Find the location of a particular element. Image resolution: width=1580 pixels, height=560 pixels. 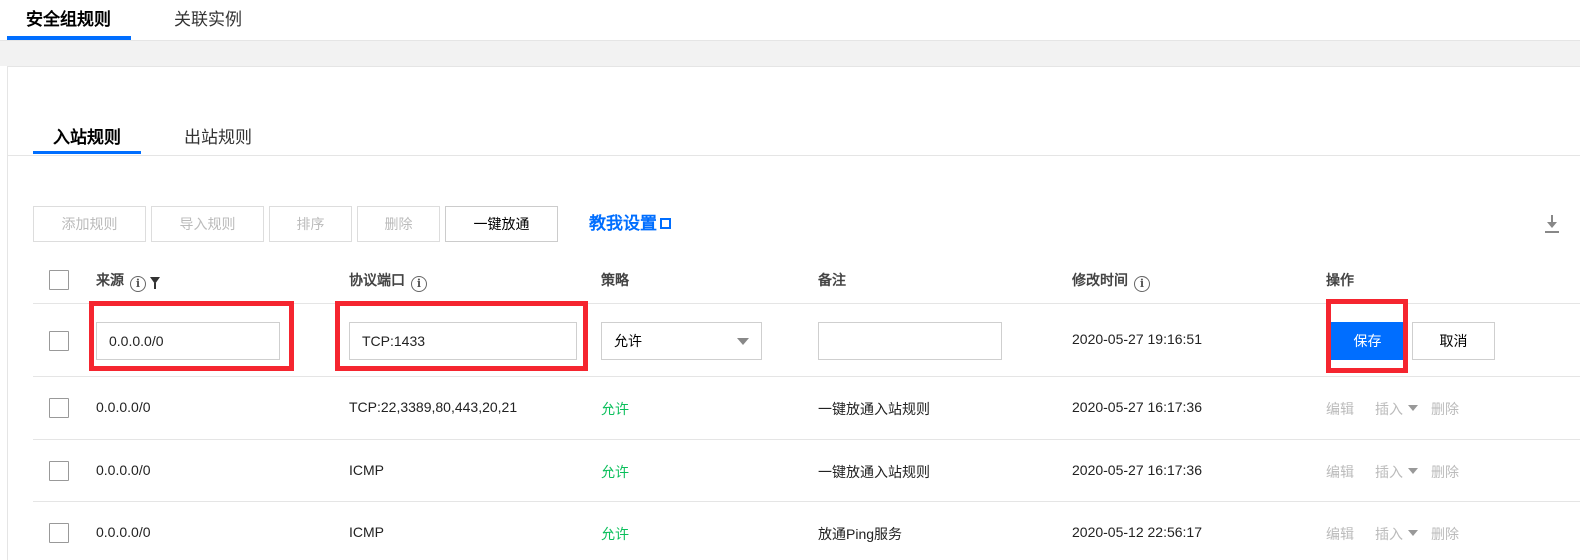

row-protocol-port: TCP:22,3389,80,443,20,21 is located at coordinates (433, 407).